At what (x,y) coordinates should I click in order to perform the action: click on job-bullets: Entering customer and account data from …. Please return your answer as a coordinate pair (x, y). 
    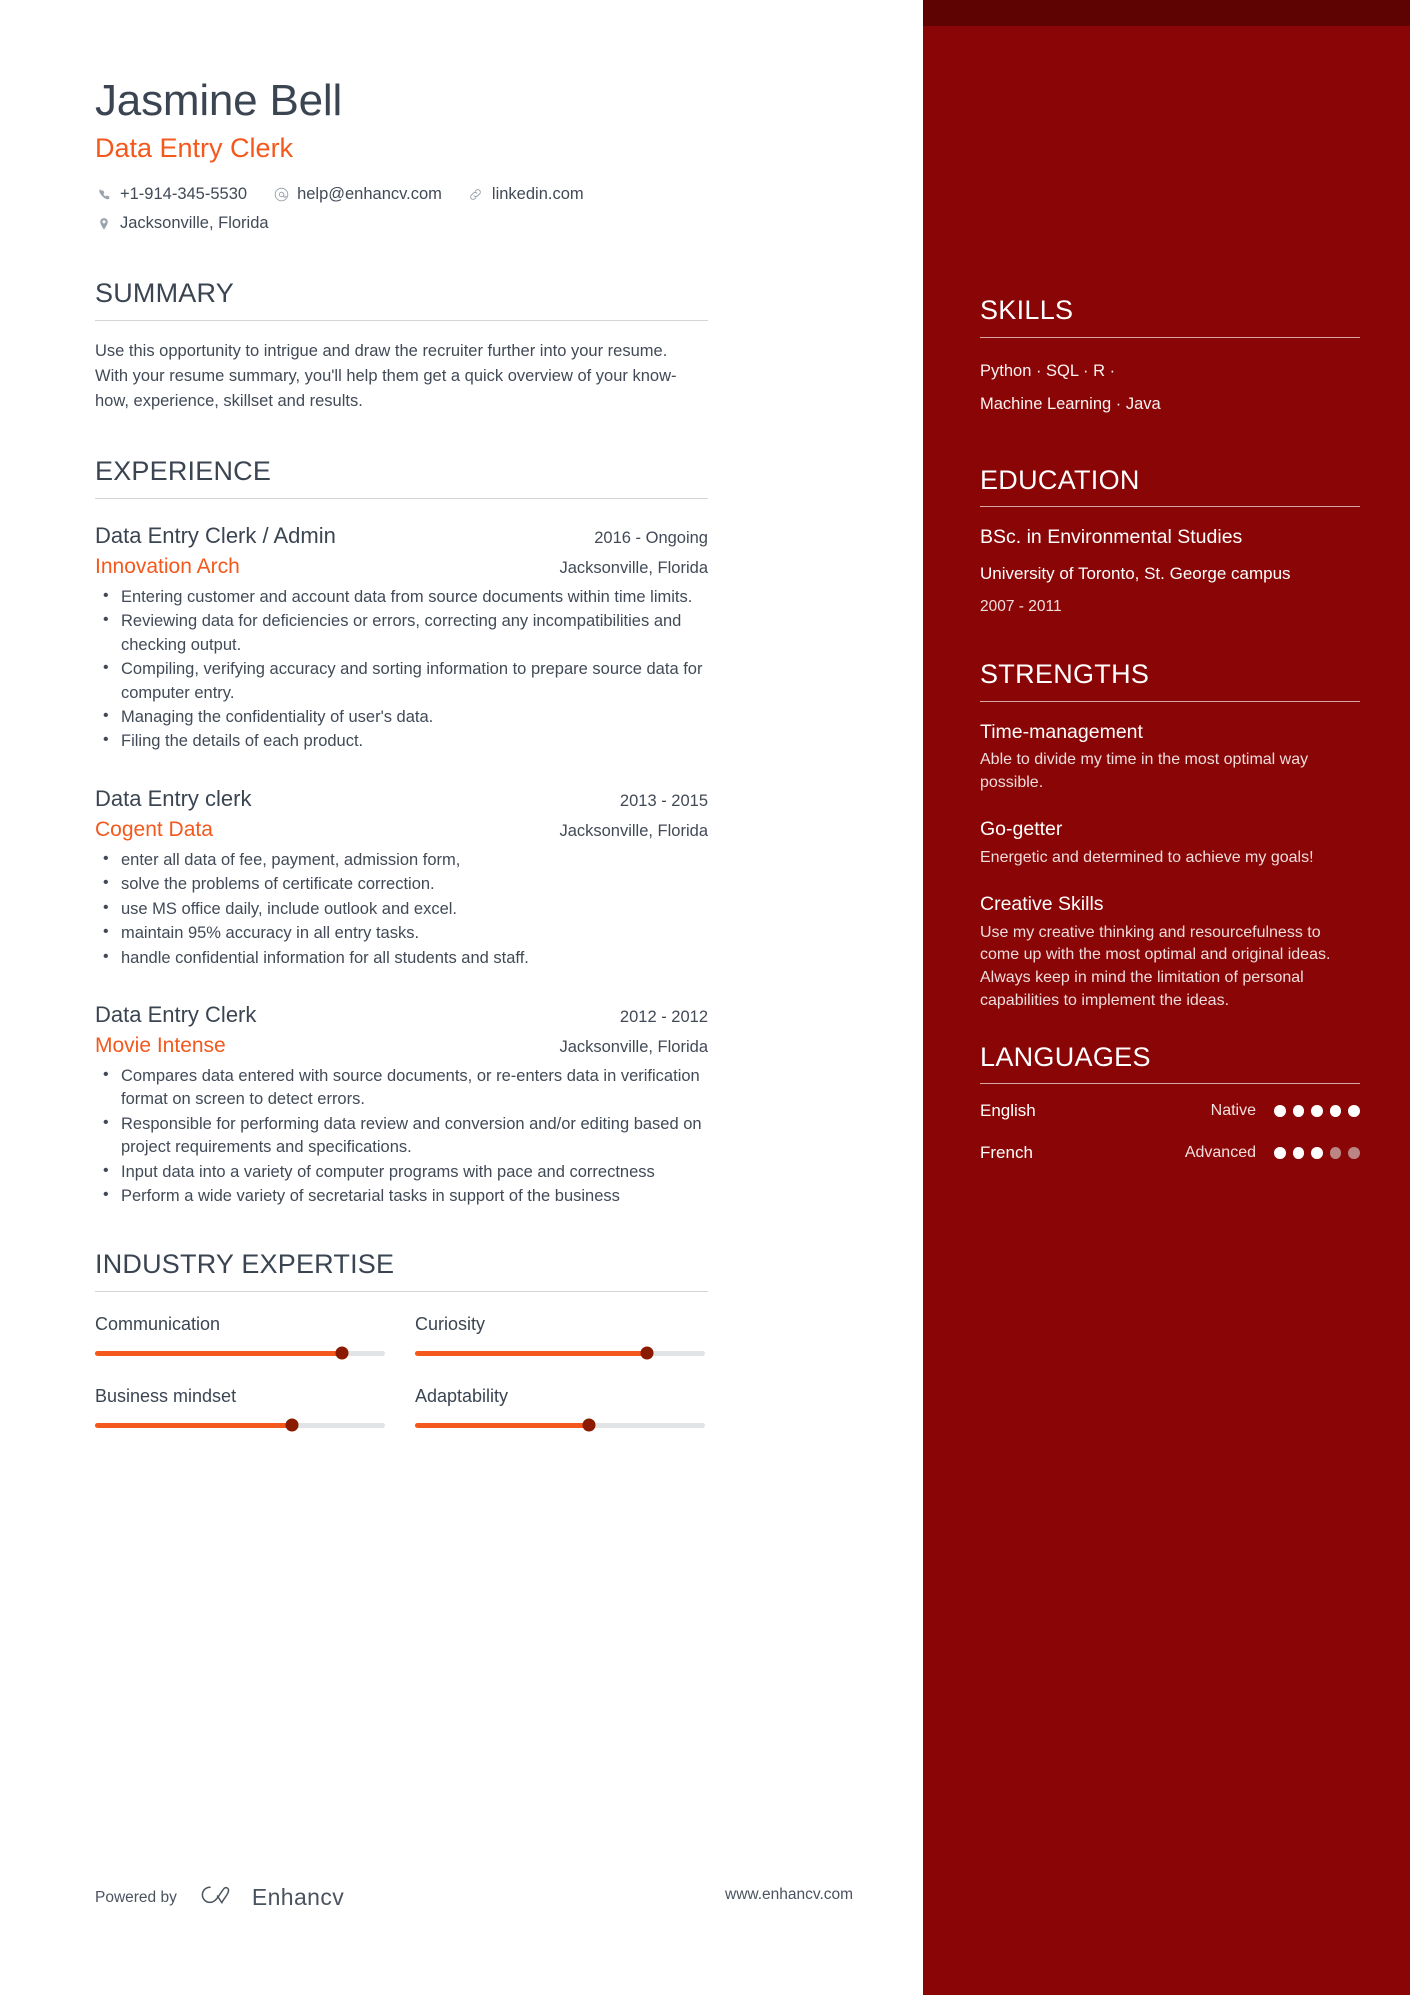
    Looking at the image, I should click on (401, 669).